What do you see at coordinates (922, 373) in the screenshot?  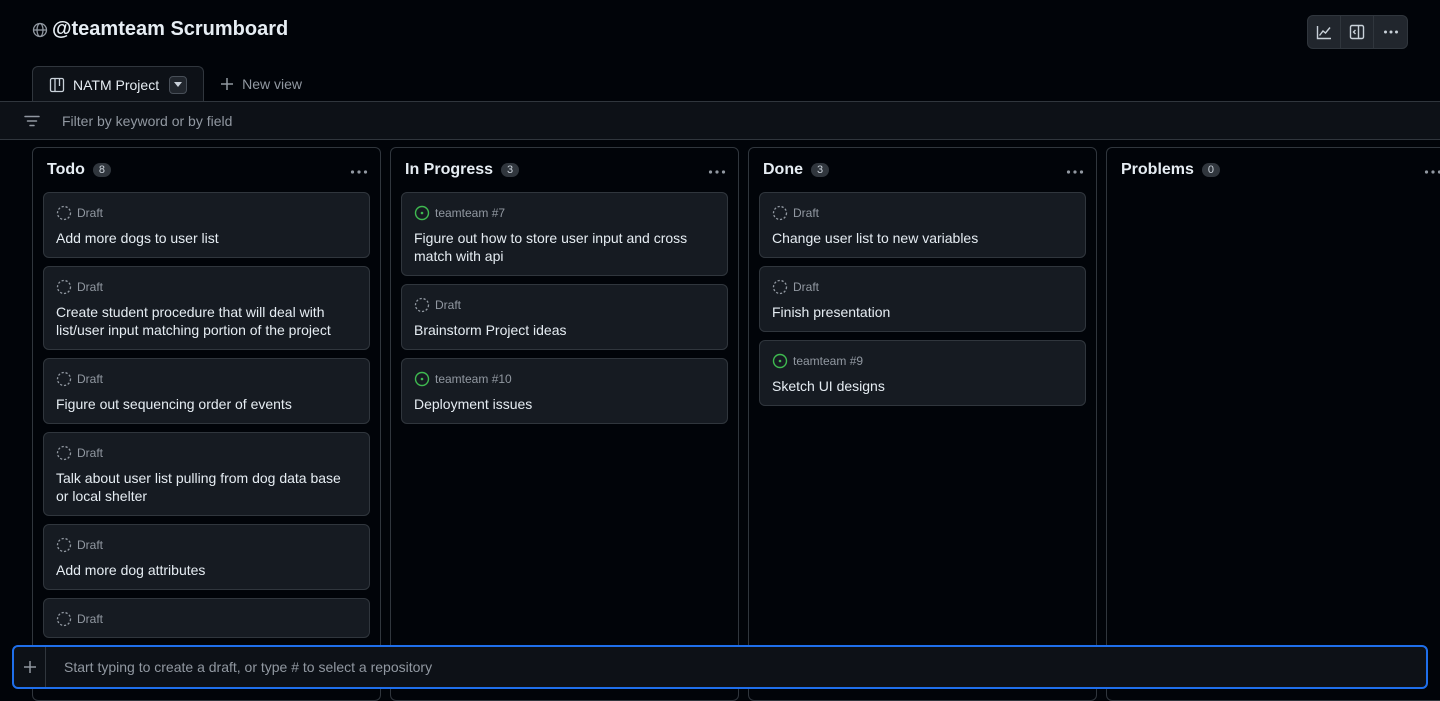 I see `board-card: teamteam #9 Sketch UI designs` at bounding box center [922, 373].